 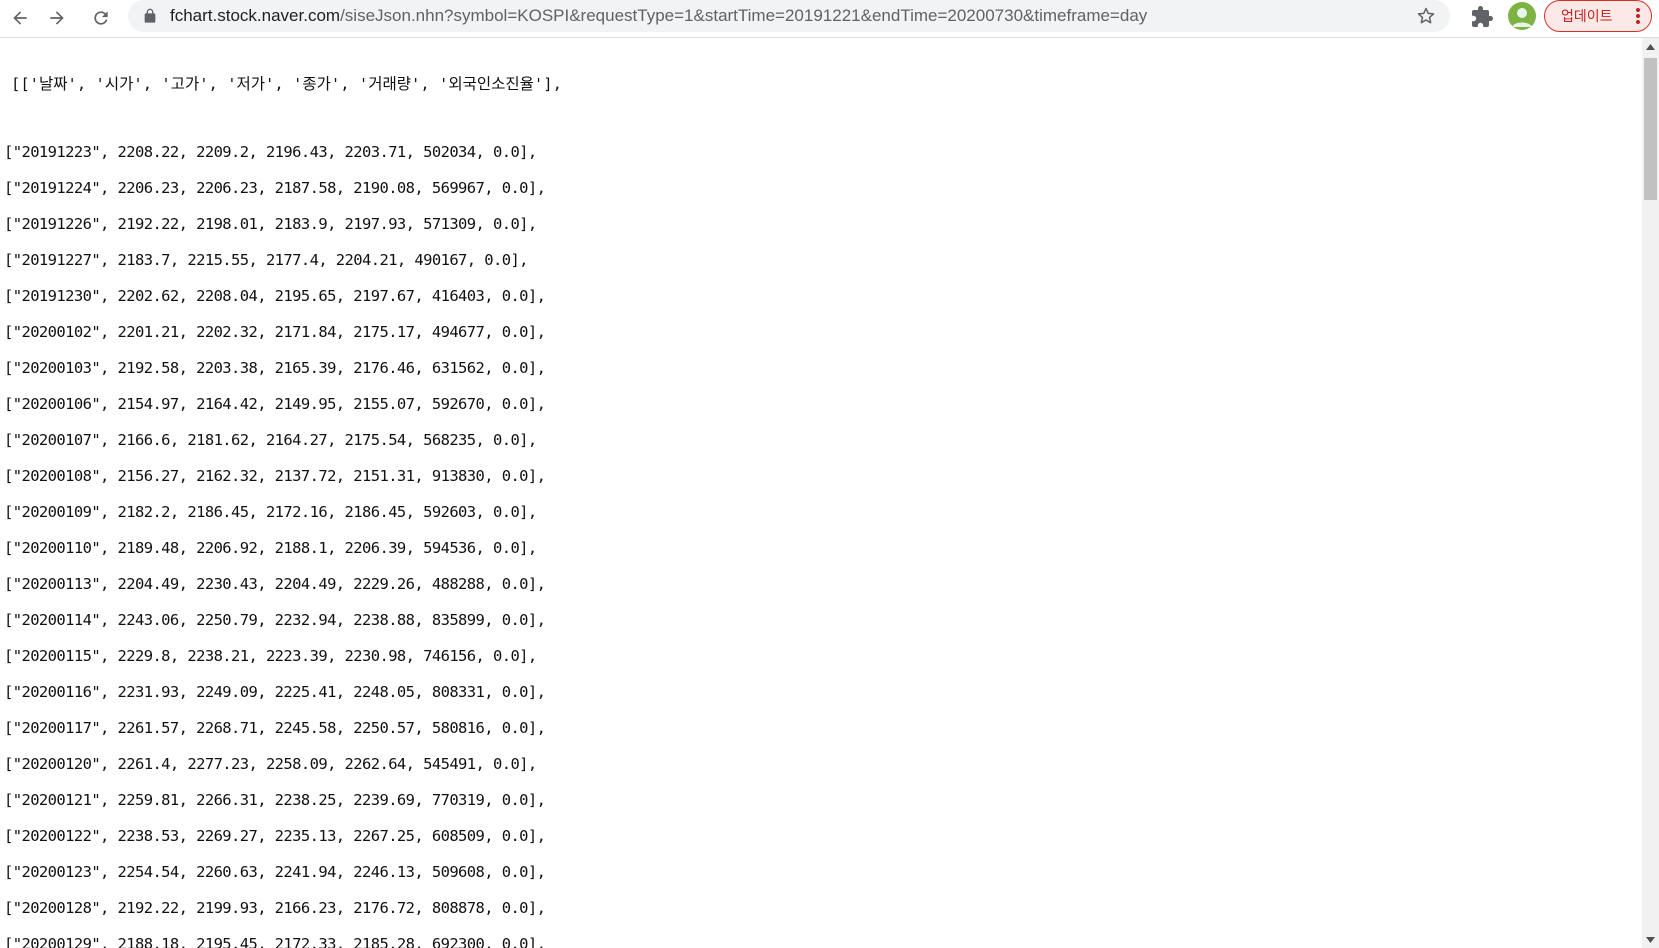 I want to click on back-icon, so click(x=20, y=18).